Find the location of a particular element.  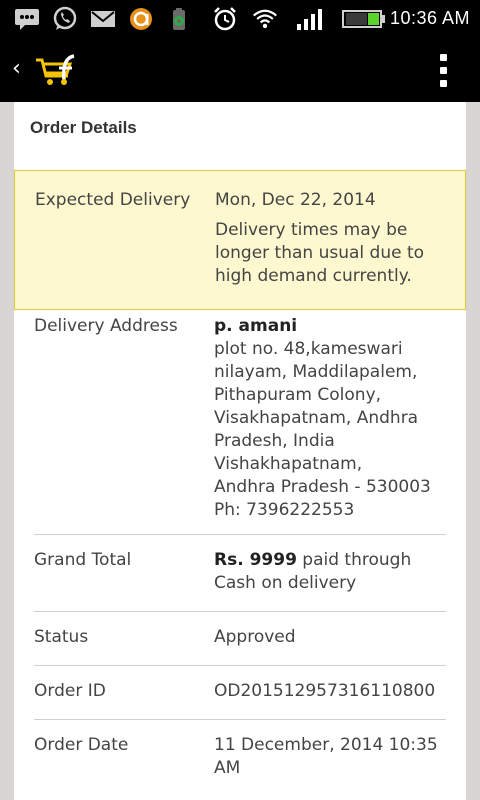

whatsapp-icon is located at coordinates (65, 19).